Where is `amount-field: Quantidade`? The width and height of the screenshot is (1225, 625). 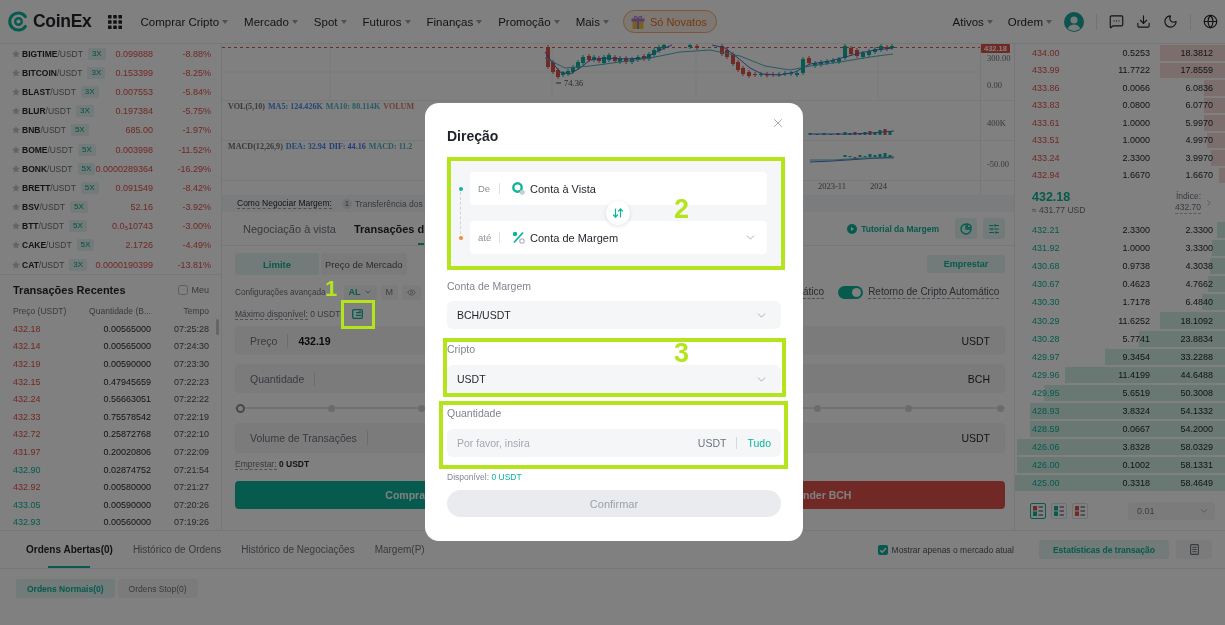
amount-field: Quantidade is located at coordinates (330, 378).